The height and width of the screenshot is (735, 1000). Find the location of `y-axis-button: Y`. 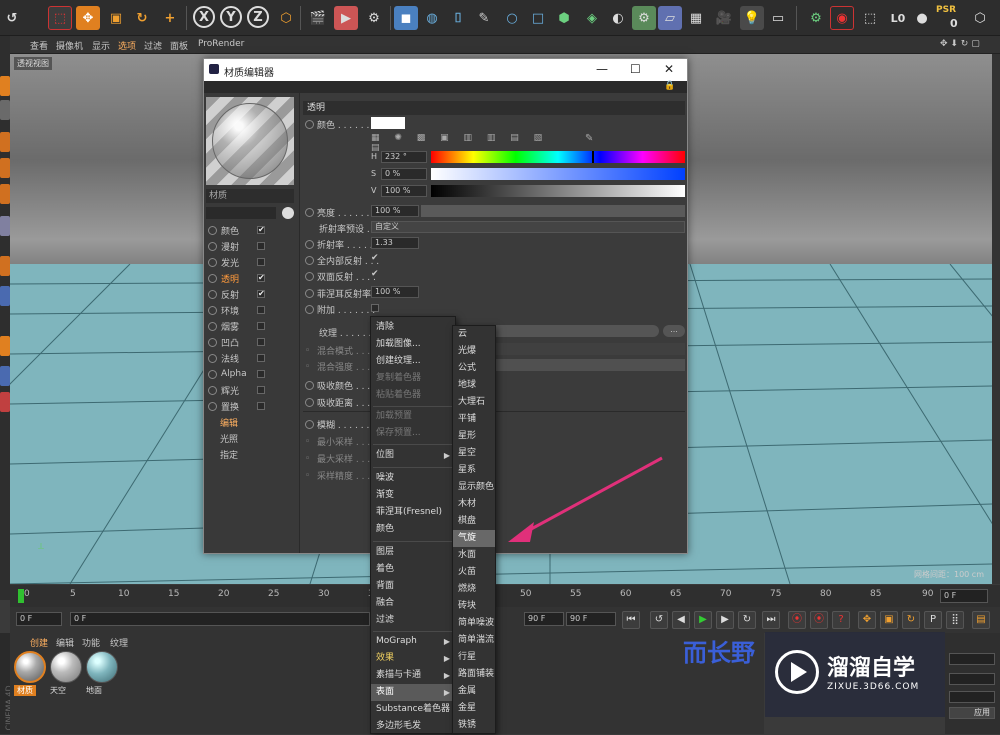

y-axis-button: Y is located at coordinates (231, 17).